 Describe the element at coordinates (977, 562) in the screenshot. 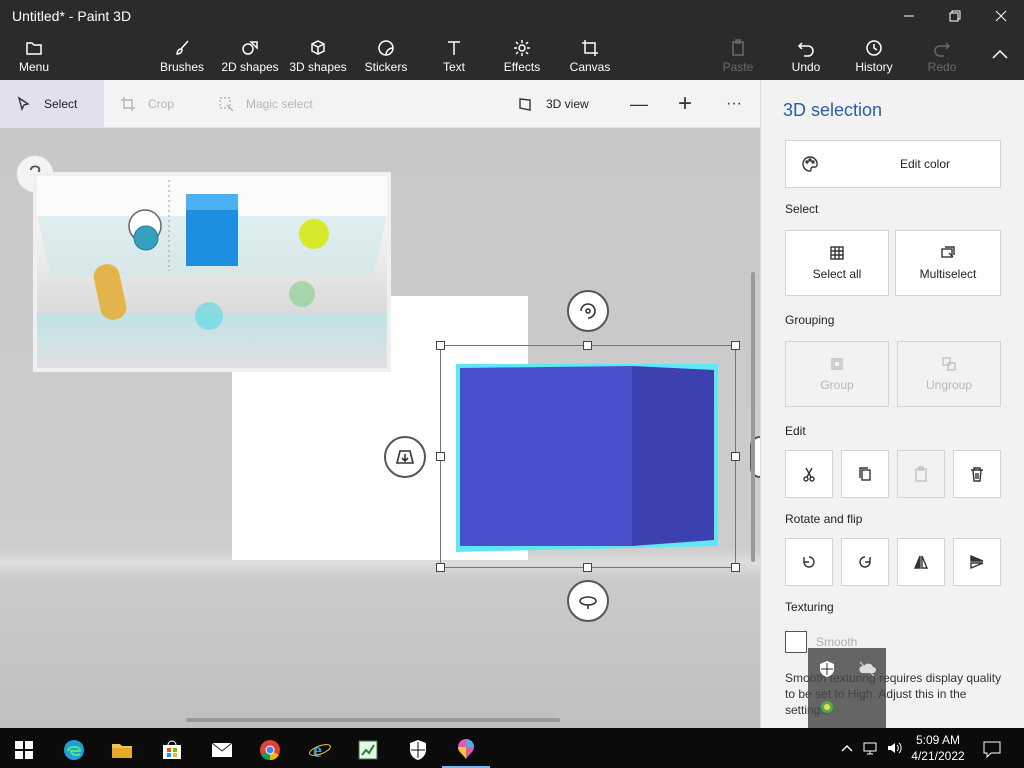

I see `flip-vertical-button` at that location.